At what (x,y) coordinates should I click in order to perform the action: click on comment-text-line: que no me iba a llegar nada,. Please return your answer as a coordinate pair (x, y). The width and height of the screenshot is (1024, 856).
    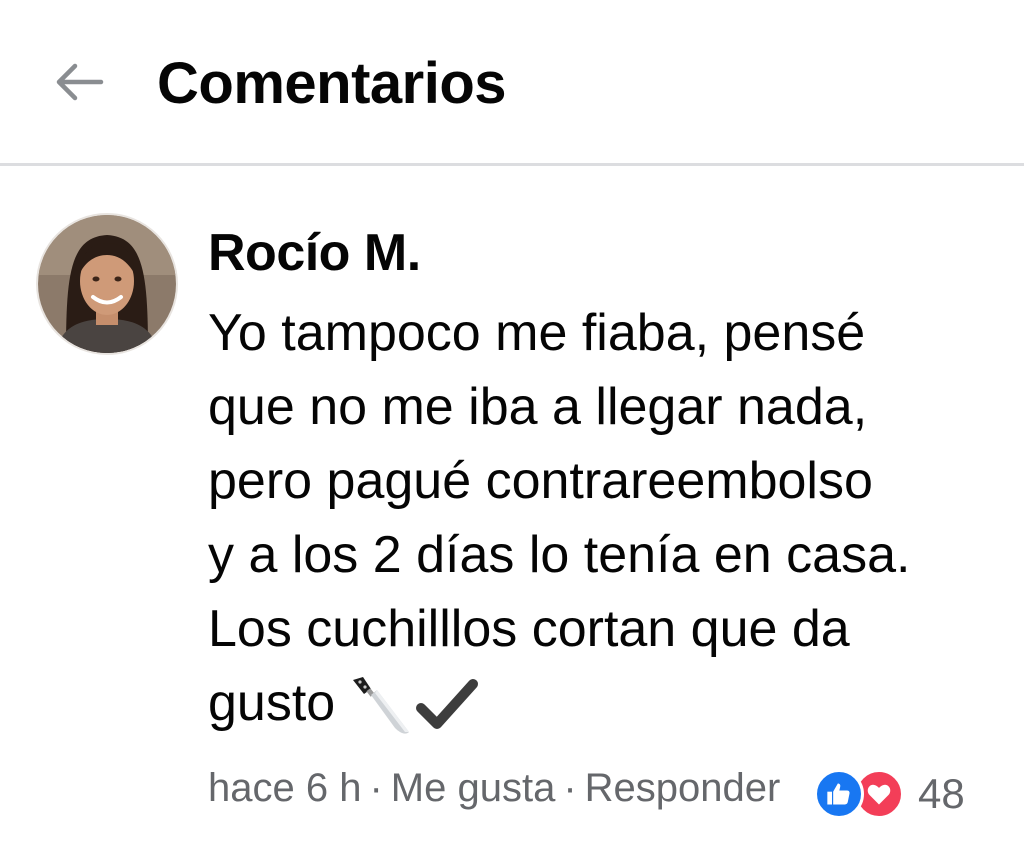
    Looking at the image, I should click on (538, 407).